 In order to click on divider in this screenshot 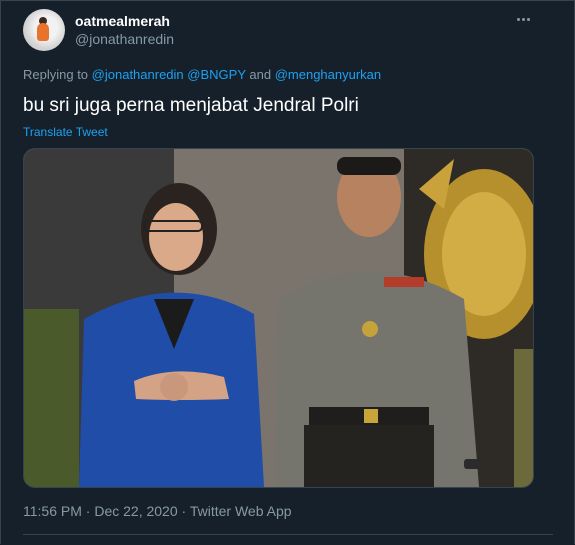, I will do `click(288, 534)`.